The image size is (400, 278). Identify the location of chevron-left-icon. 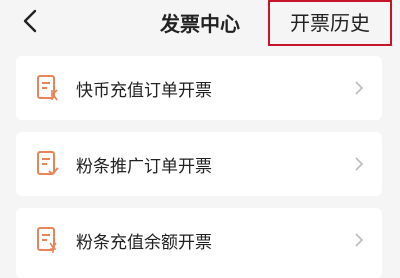
(30, 21).